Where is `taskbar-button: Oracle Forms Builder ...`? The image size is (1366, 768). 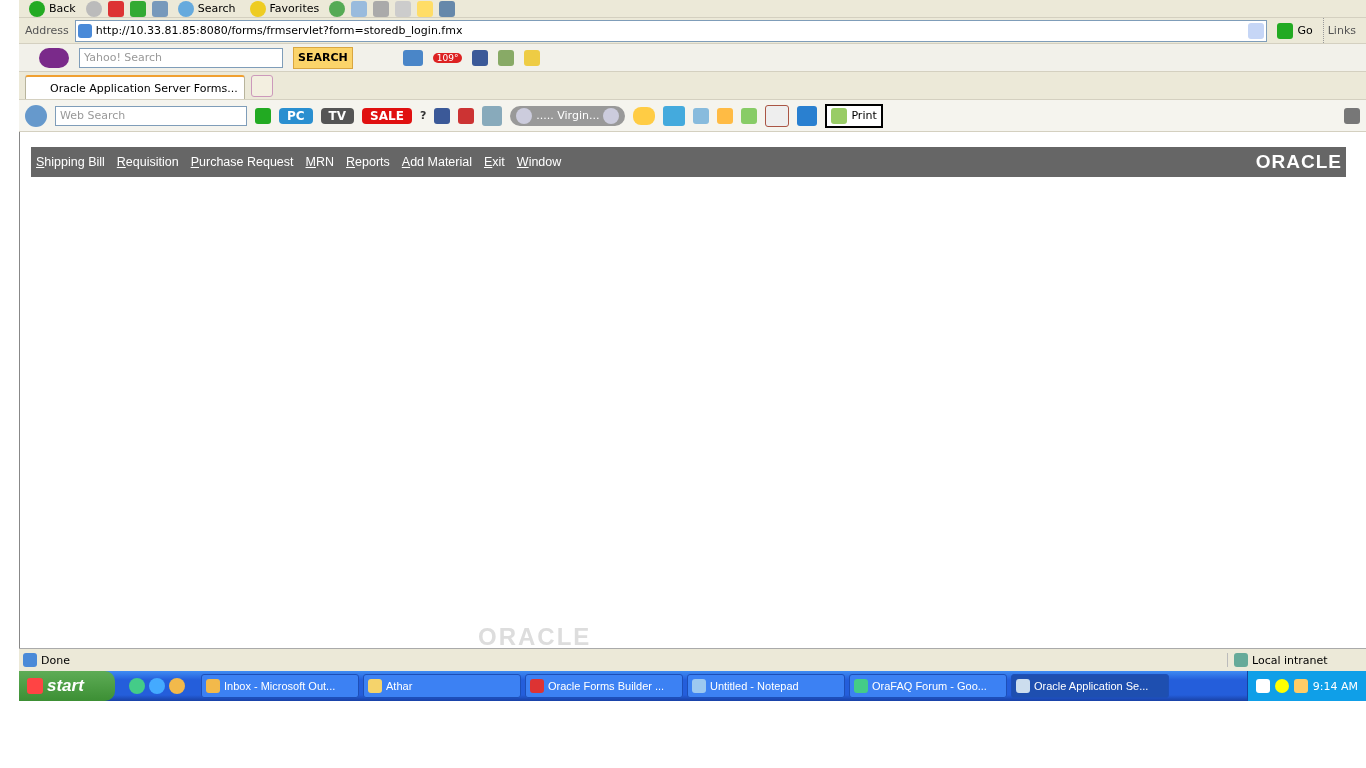 taskbar-button: Oracle Forms Builder ... is located at coordinates (604, 686).